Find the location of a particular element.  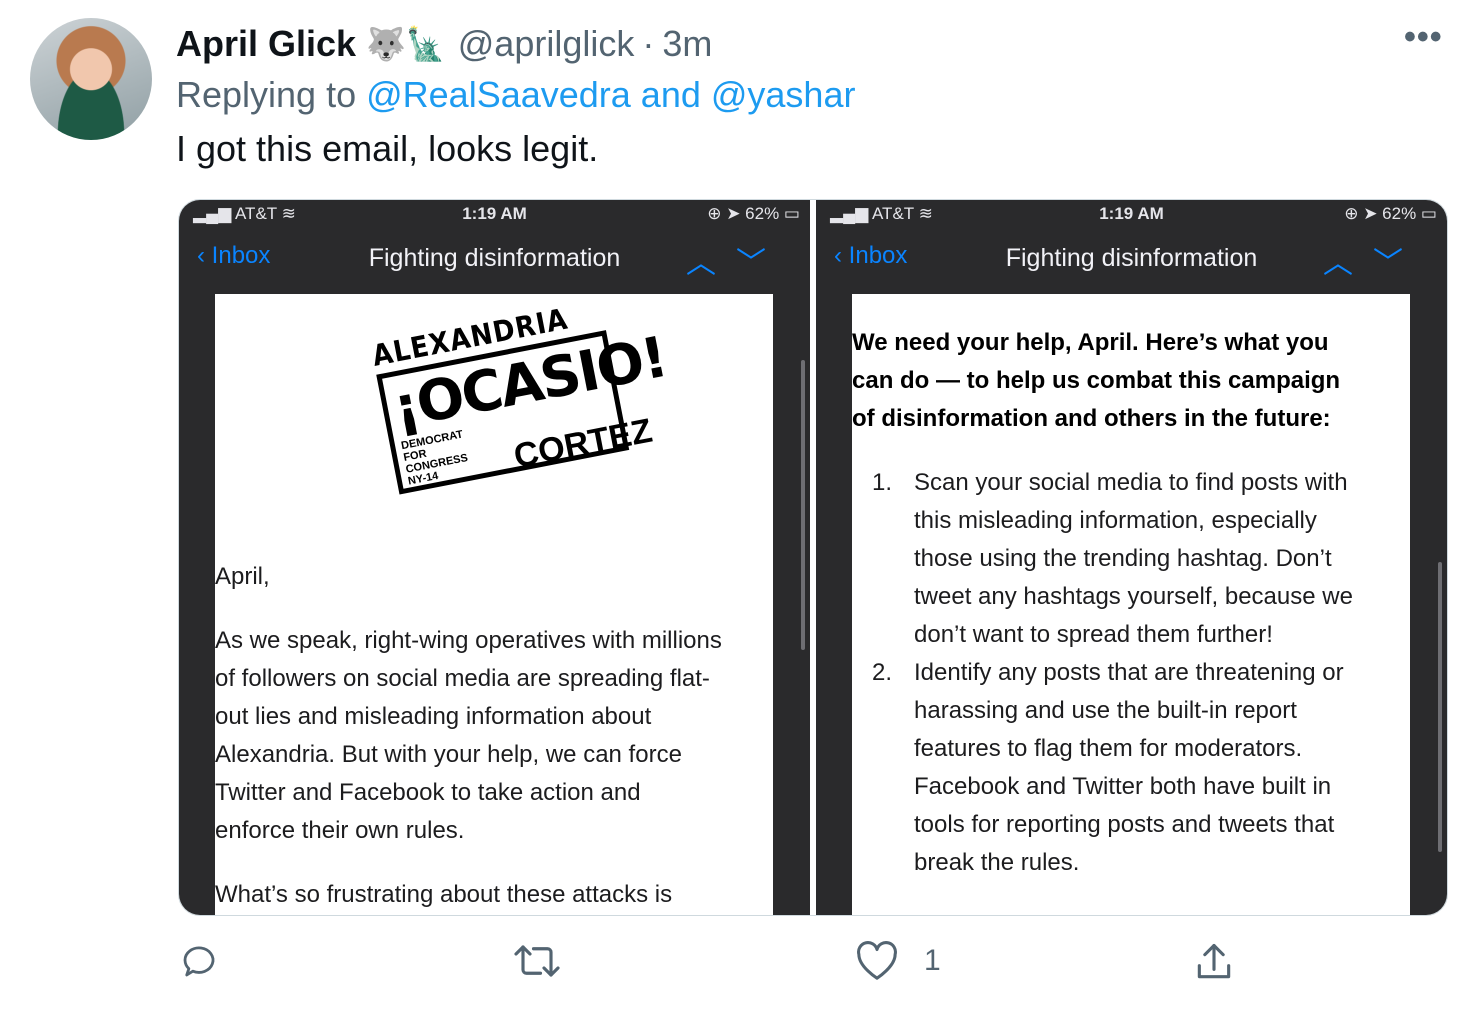

tweet-header: April Glick 🐺🗽 @aprilglick · 3m is located at coordinates (444, 44).